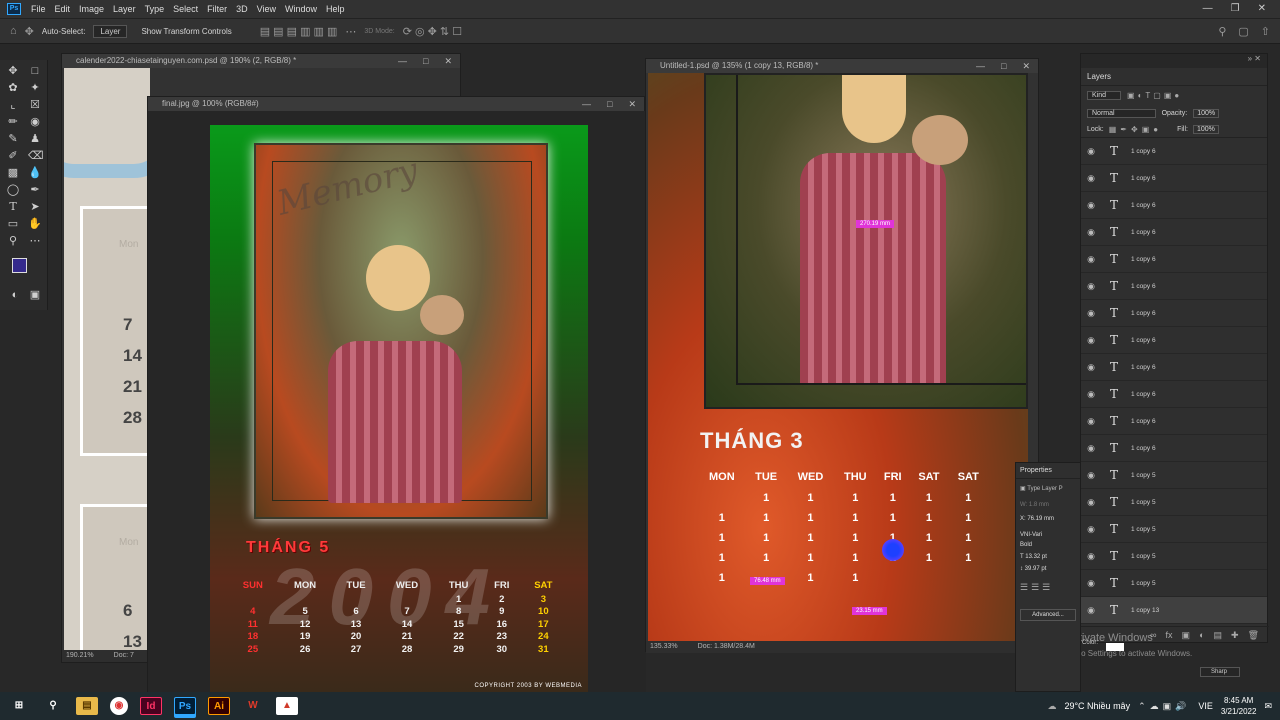 The width and height of the screenshot is (1280, 720). I want to click on workspace-icon: ▢, so click(1243, 31).